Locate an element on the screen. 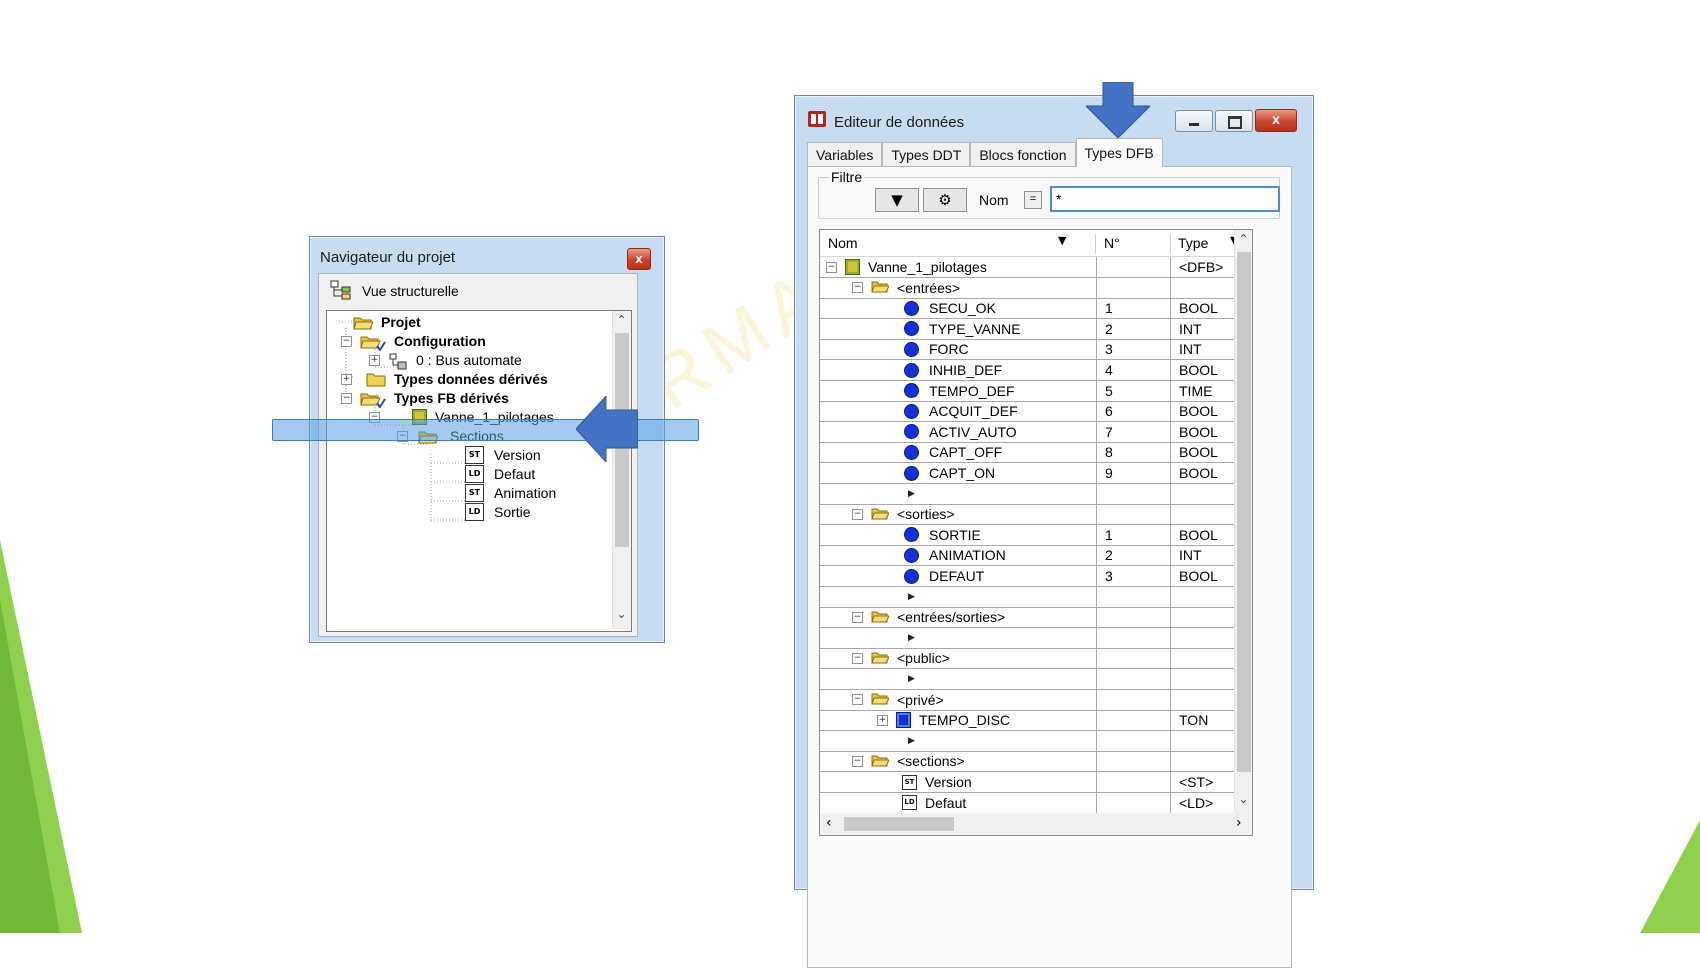 This screenshot has height=968, width=1700. table-row: SORTIE 1 BOOL is located at coordinates (1036, 535).